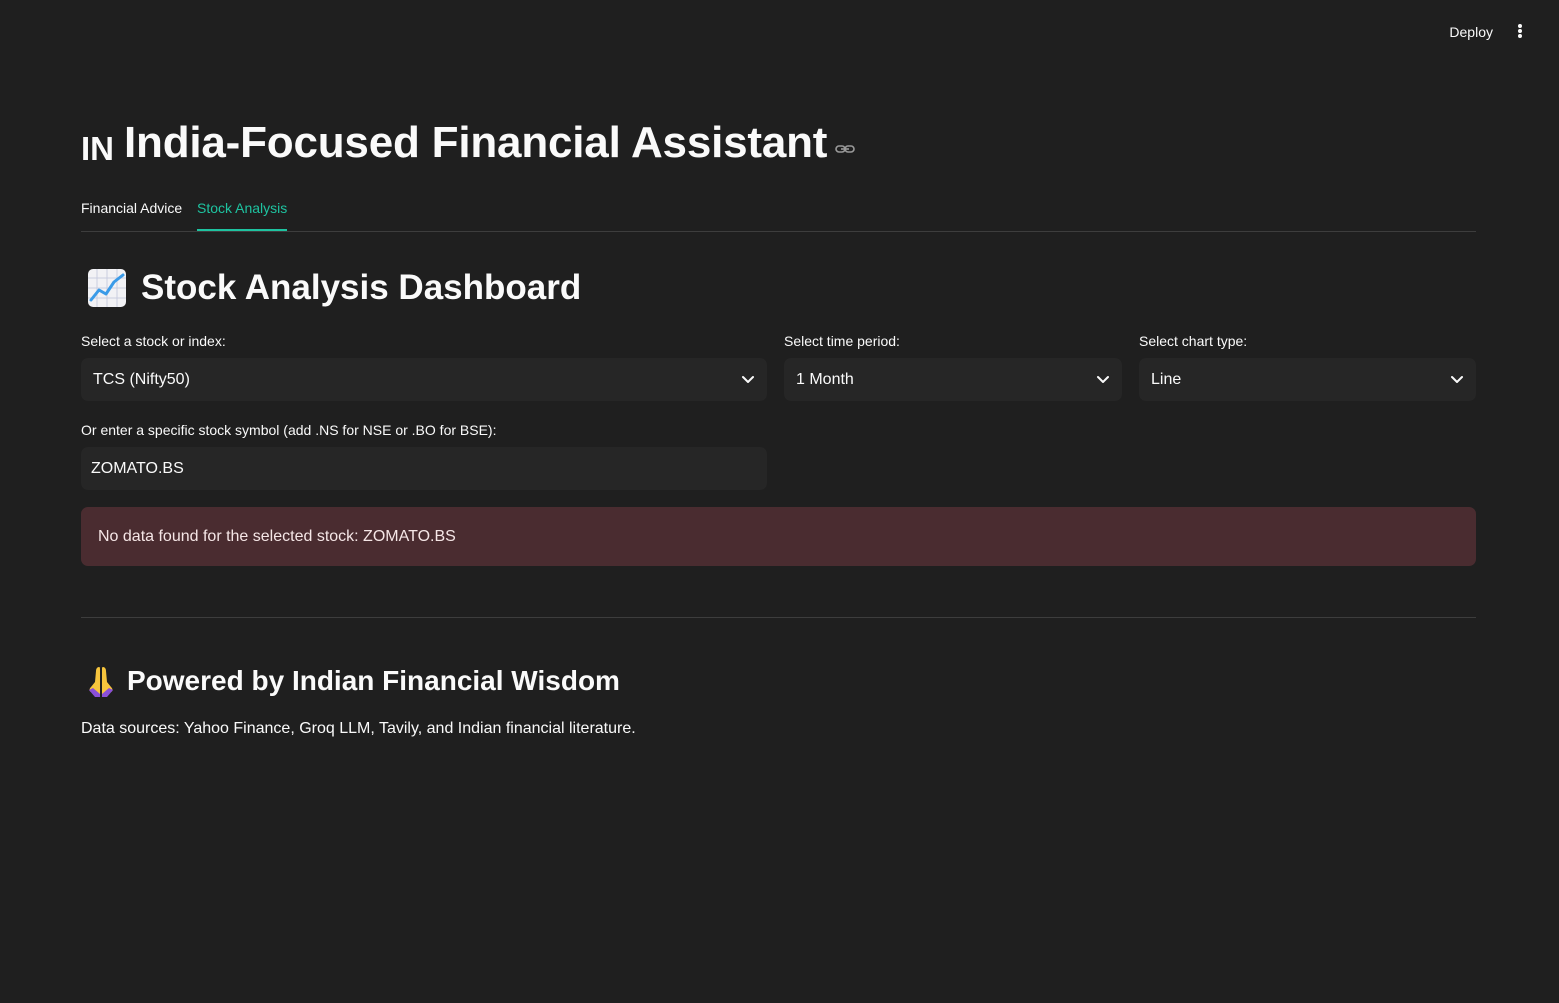  Describe the element at coordinates (1307, 379) in the screenshot. I see `chart-type-select: Line` at that location.